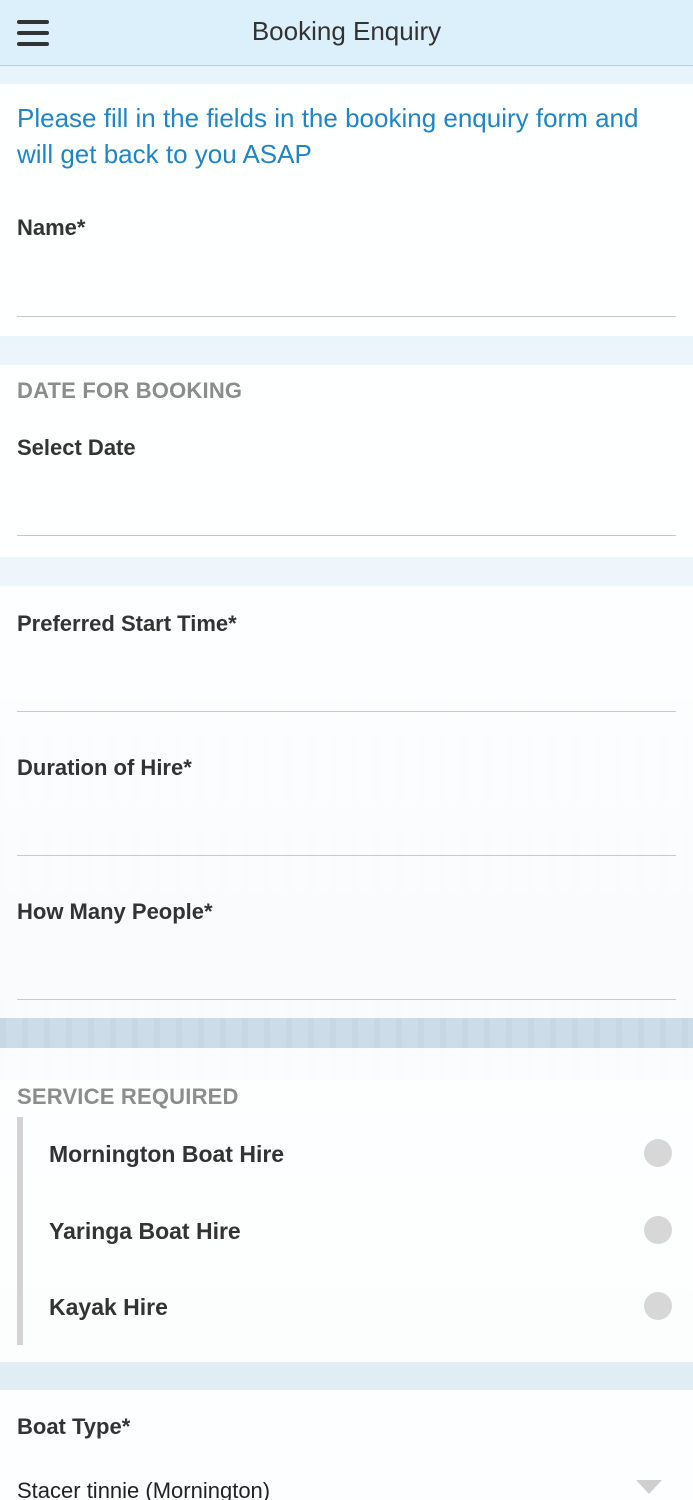  I want to click on page-title: Booking Enquiry, so click(346, 31).